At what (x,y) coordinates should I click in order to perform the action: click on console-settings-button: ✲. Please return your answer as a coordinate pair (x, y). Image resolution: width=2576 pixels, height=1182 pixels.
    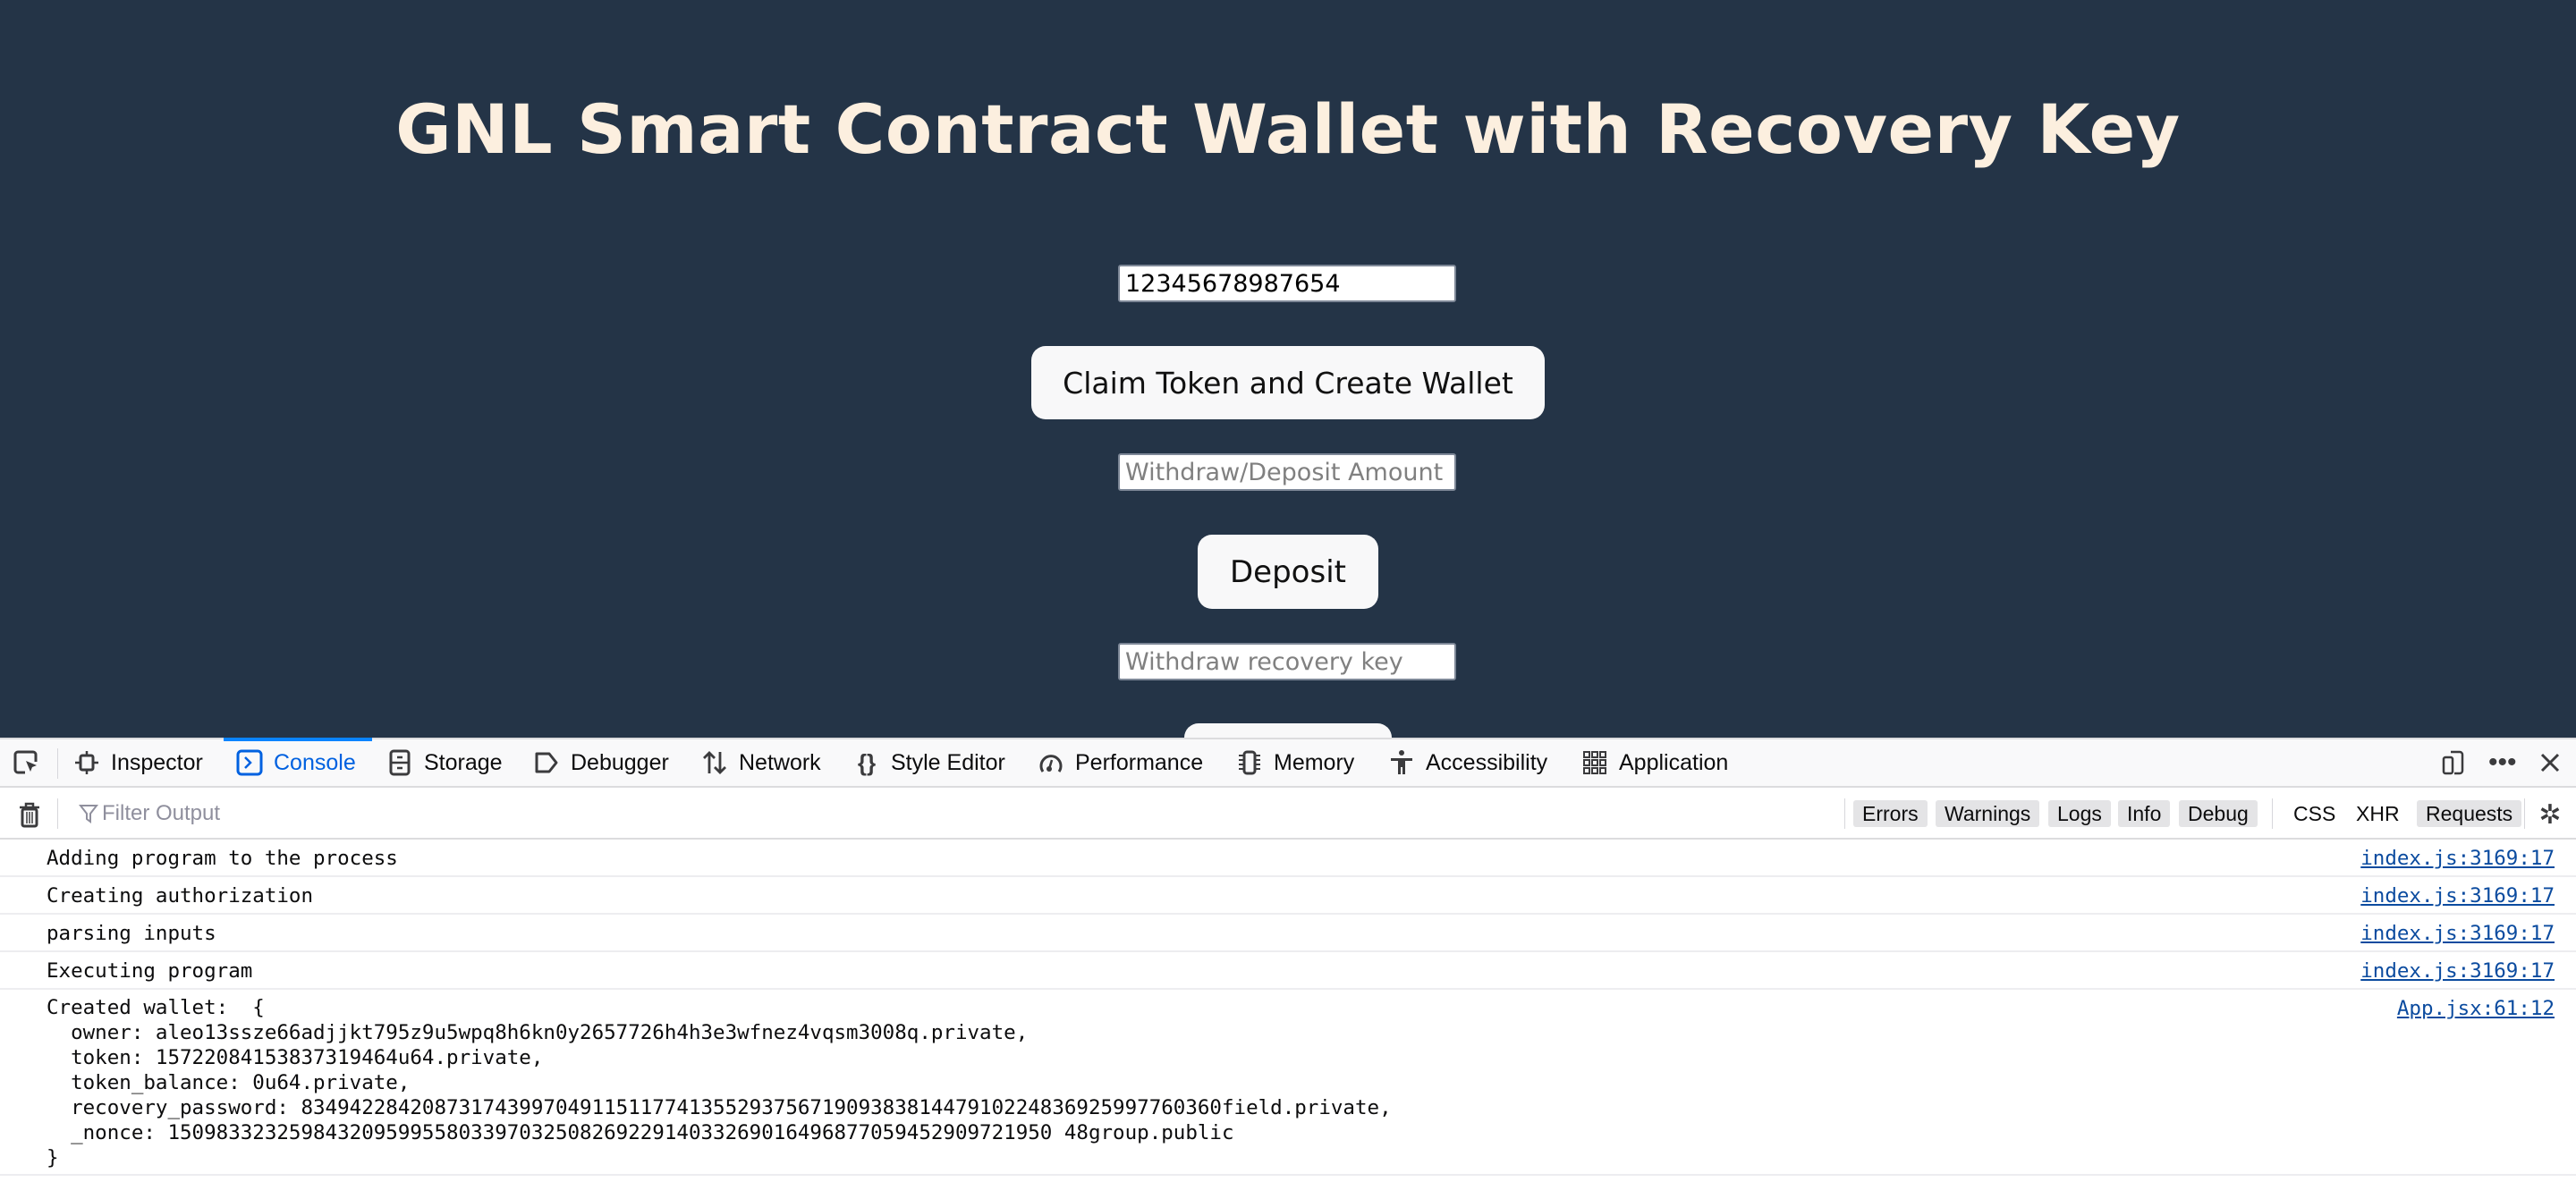
    Looking at the image, I should click on (2555, 814).